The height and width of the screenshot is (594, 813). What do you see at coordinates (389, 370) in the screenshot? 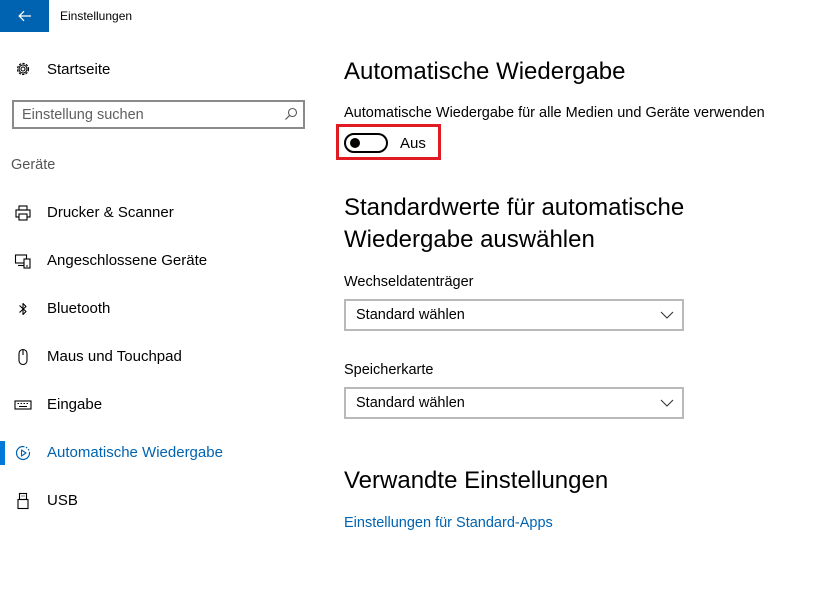
I see `memory-card-label: Speicherkarte` at bounding box center [389, 370].